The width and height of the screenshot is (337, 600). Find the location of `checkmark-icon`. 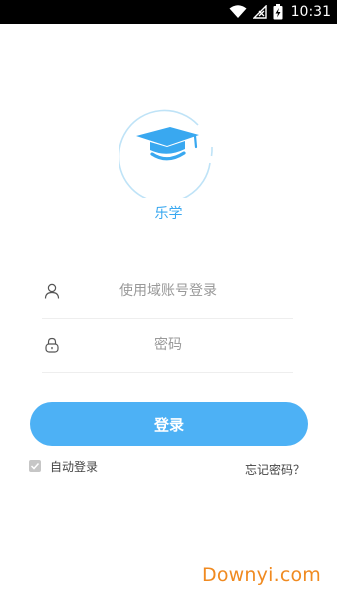

checkmark-icon is located at coordinates (35, 466).